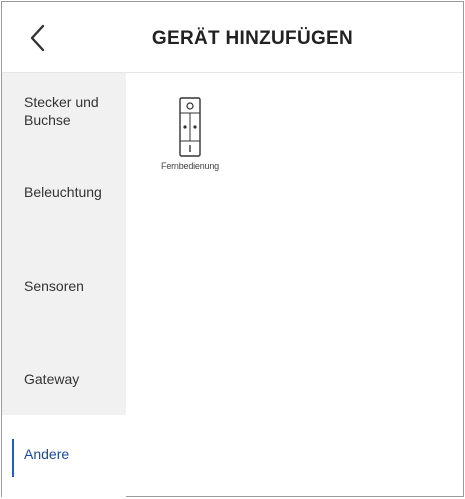 Image resolution: width=465 pixels, height=499 pixels. I want to click on sidebar-item-stecker-und-buchse: Stecker und Buchse, so click(64, 116).